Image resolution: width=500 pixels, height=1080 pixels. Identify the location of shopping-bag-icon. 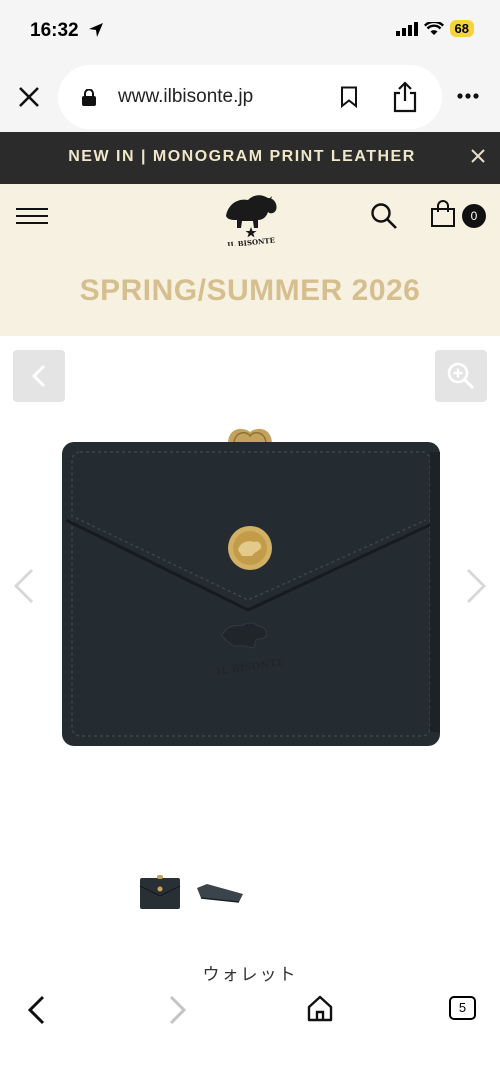
(443, 214).